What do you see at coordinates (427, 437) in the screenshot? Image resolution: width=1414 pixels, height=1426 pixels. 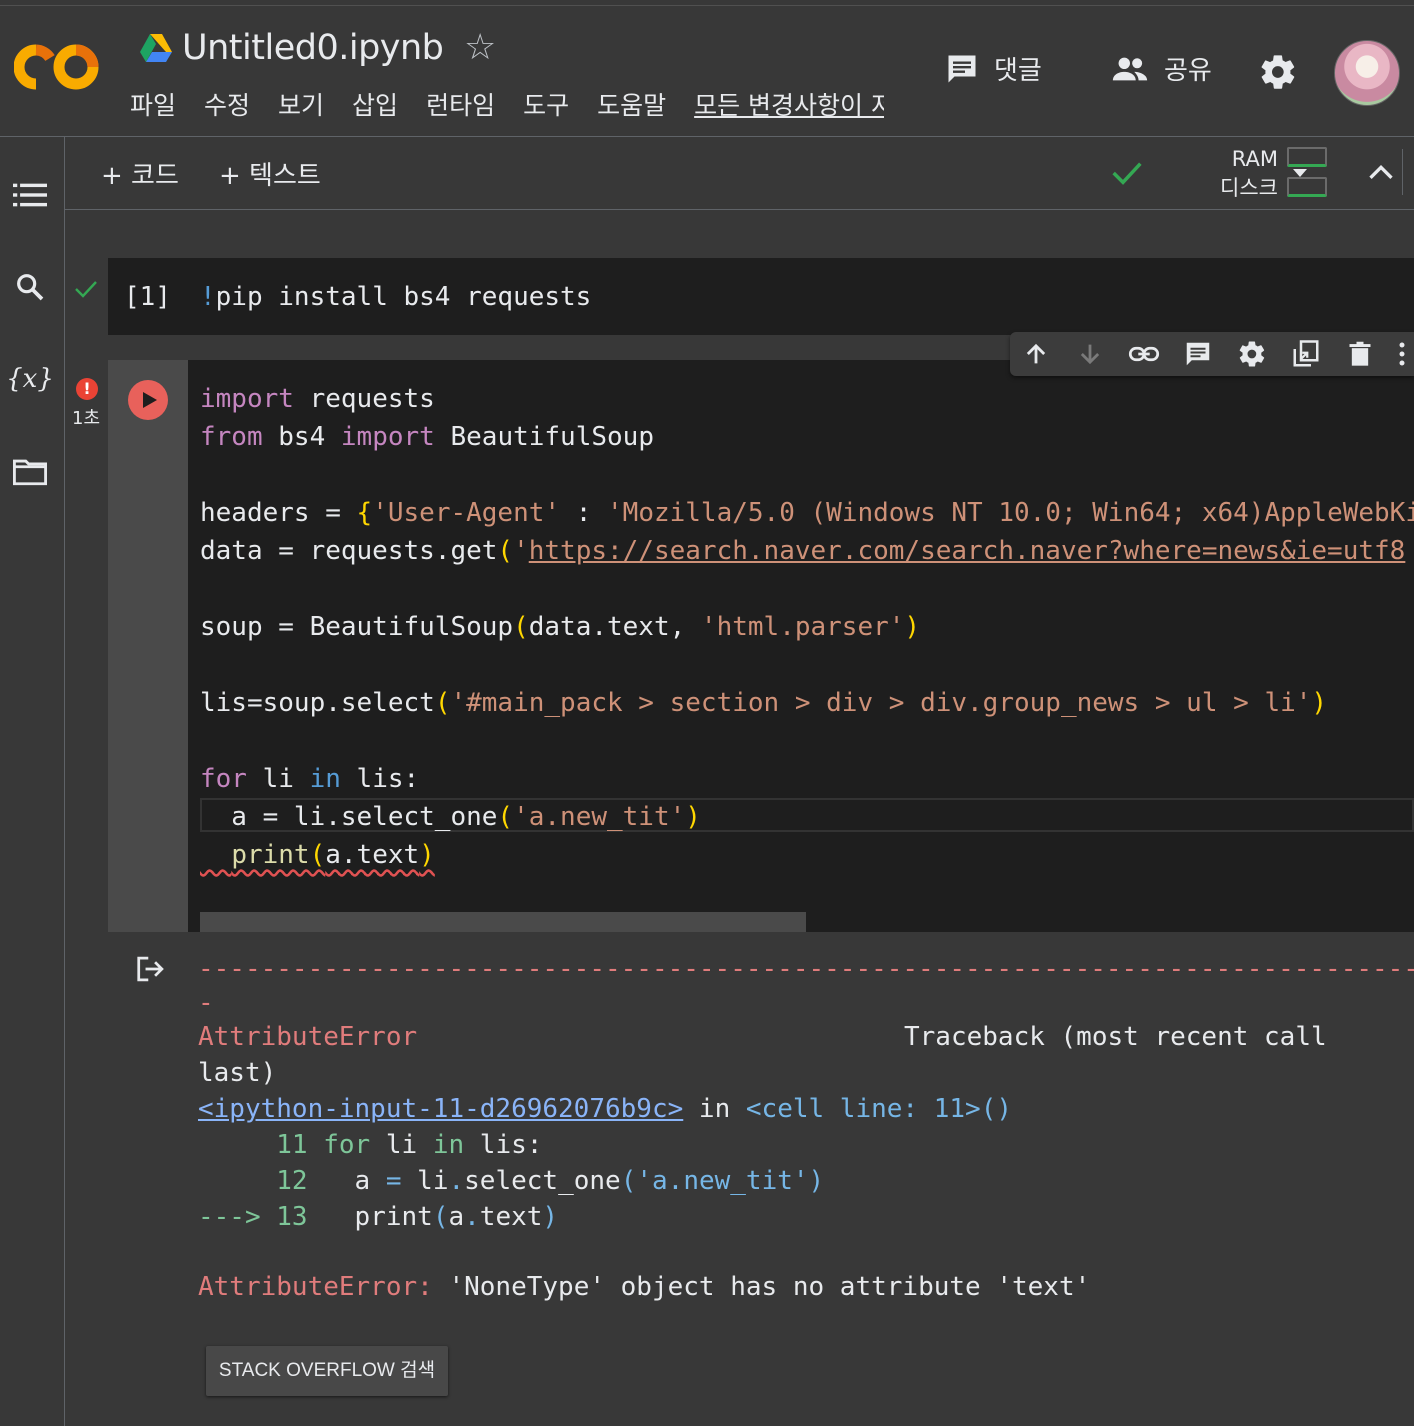 I see `code-line-2: from bs4 import BeautifulSoup` at bounding box center [427, 437].